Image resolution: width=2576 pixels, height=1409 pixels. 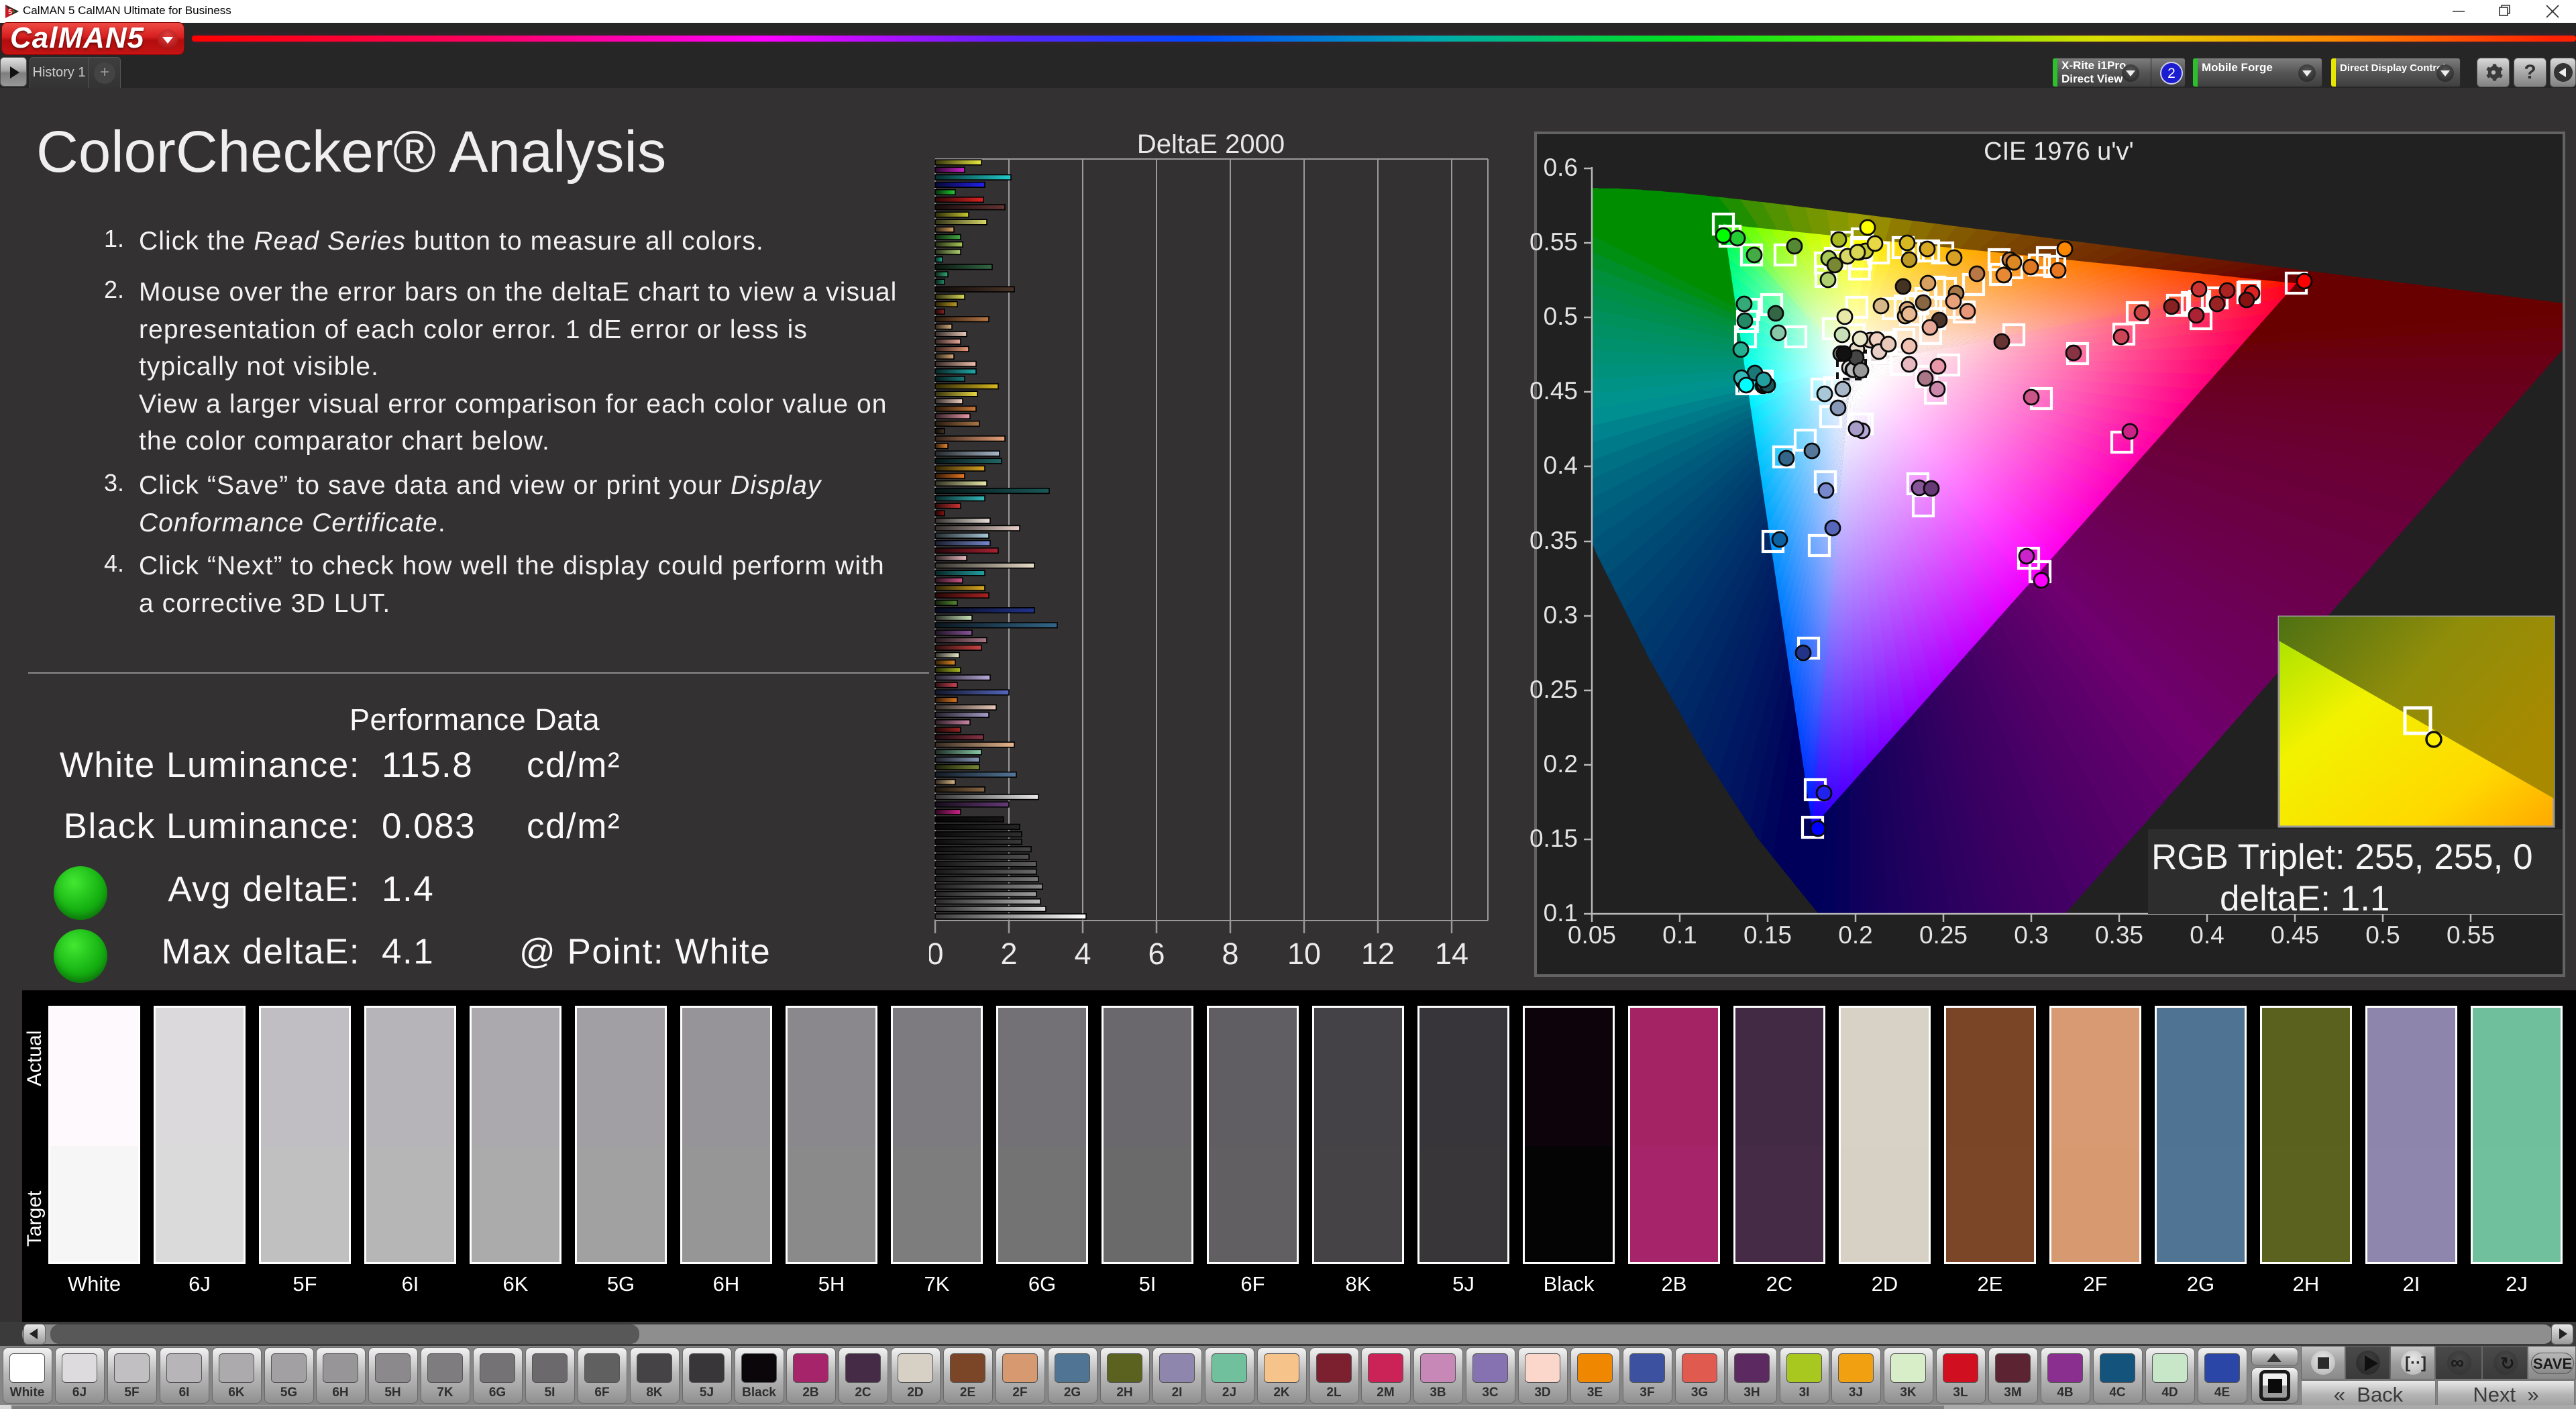 I want to click on svg-text: 2, so click(x=1008, y=954).